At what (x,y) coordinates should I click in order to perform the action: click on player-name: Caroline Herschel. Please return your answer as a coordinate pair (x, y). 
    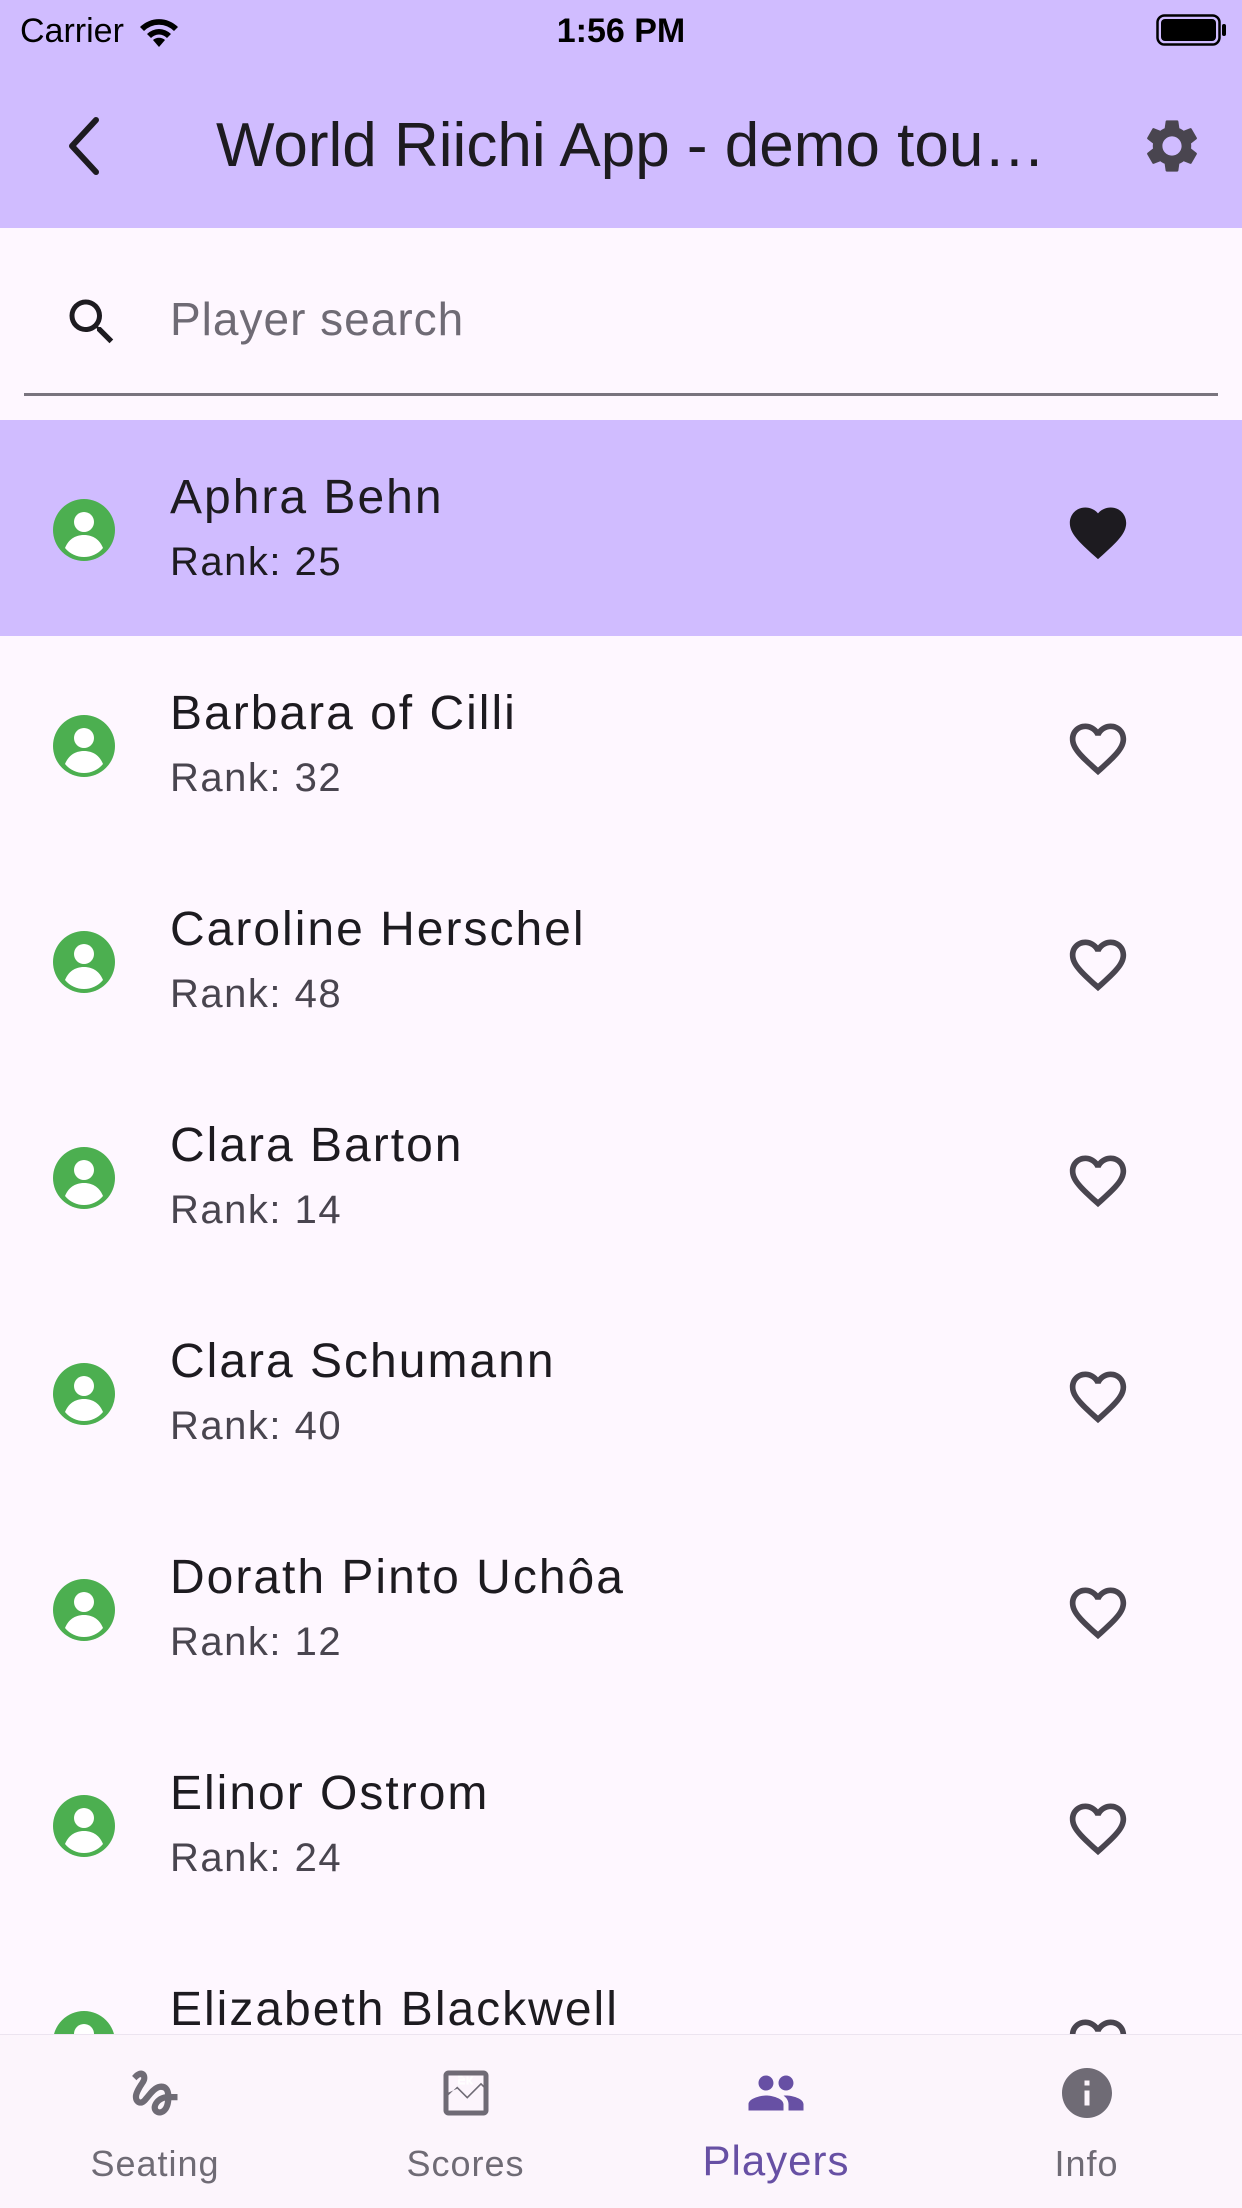
    Looking at the image, I should click on (378, 929).